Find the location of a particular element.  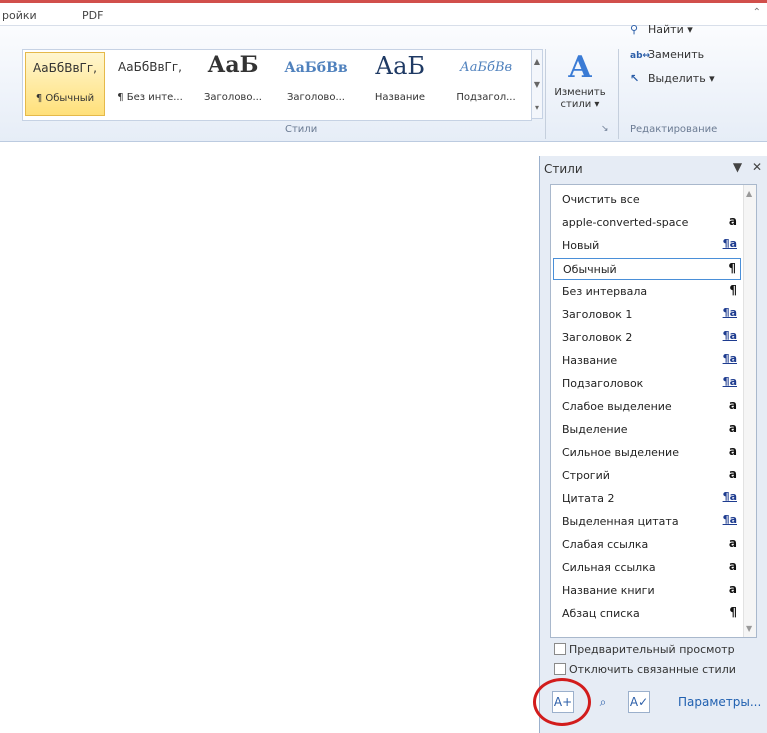

style-item: Без интервала ¶ is located at coordinates (647, 292).